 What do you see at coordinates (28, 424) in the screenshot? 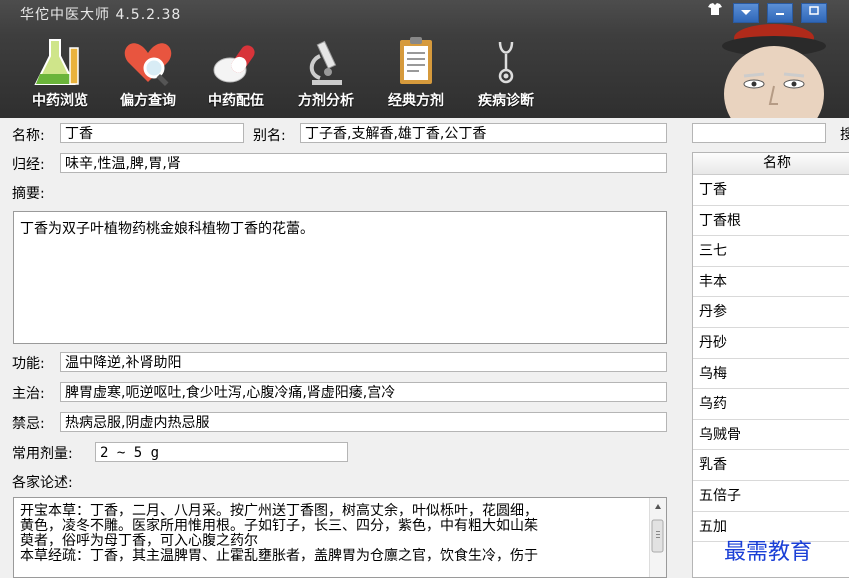
I see `contraindication-label: 禁忌:` at bounding box center [28, 424].